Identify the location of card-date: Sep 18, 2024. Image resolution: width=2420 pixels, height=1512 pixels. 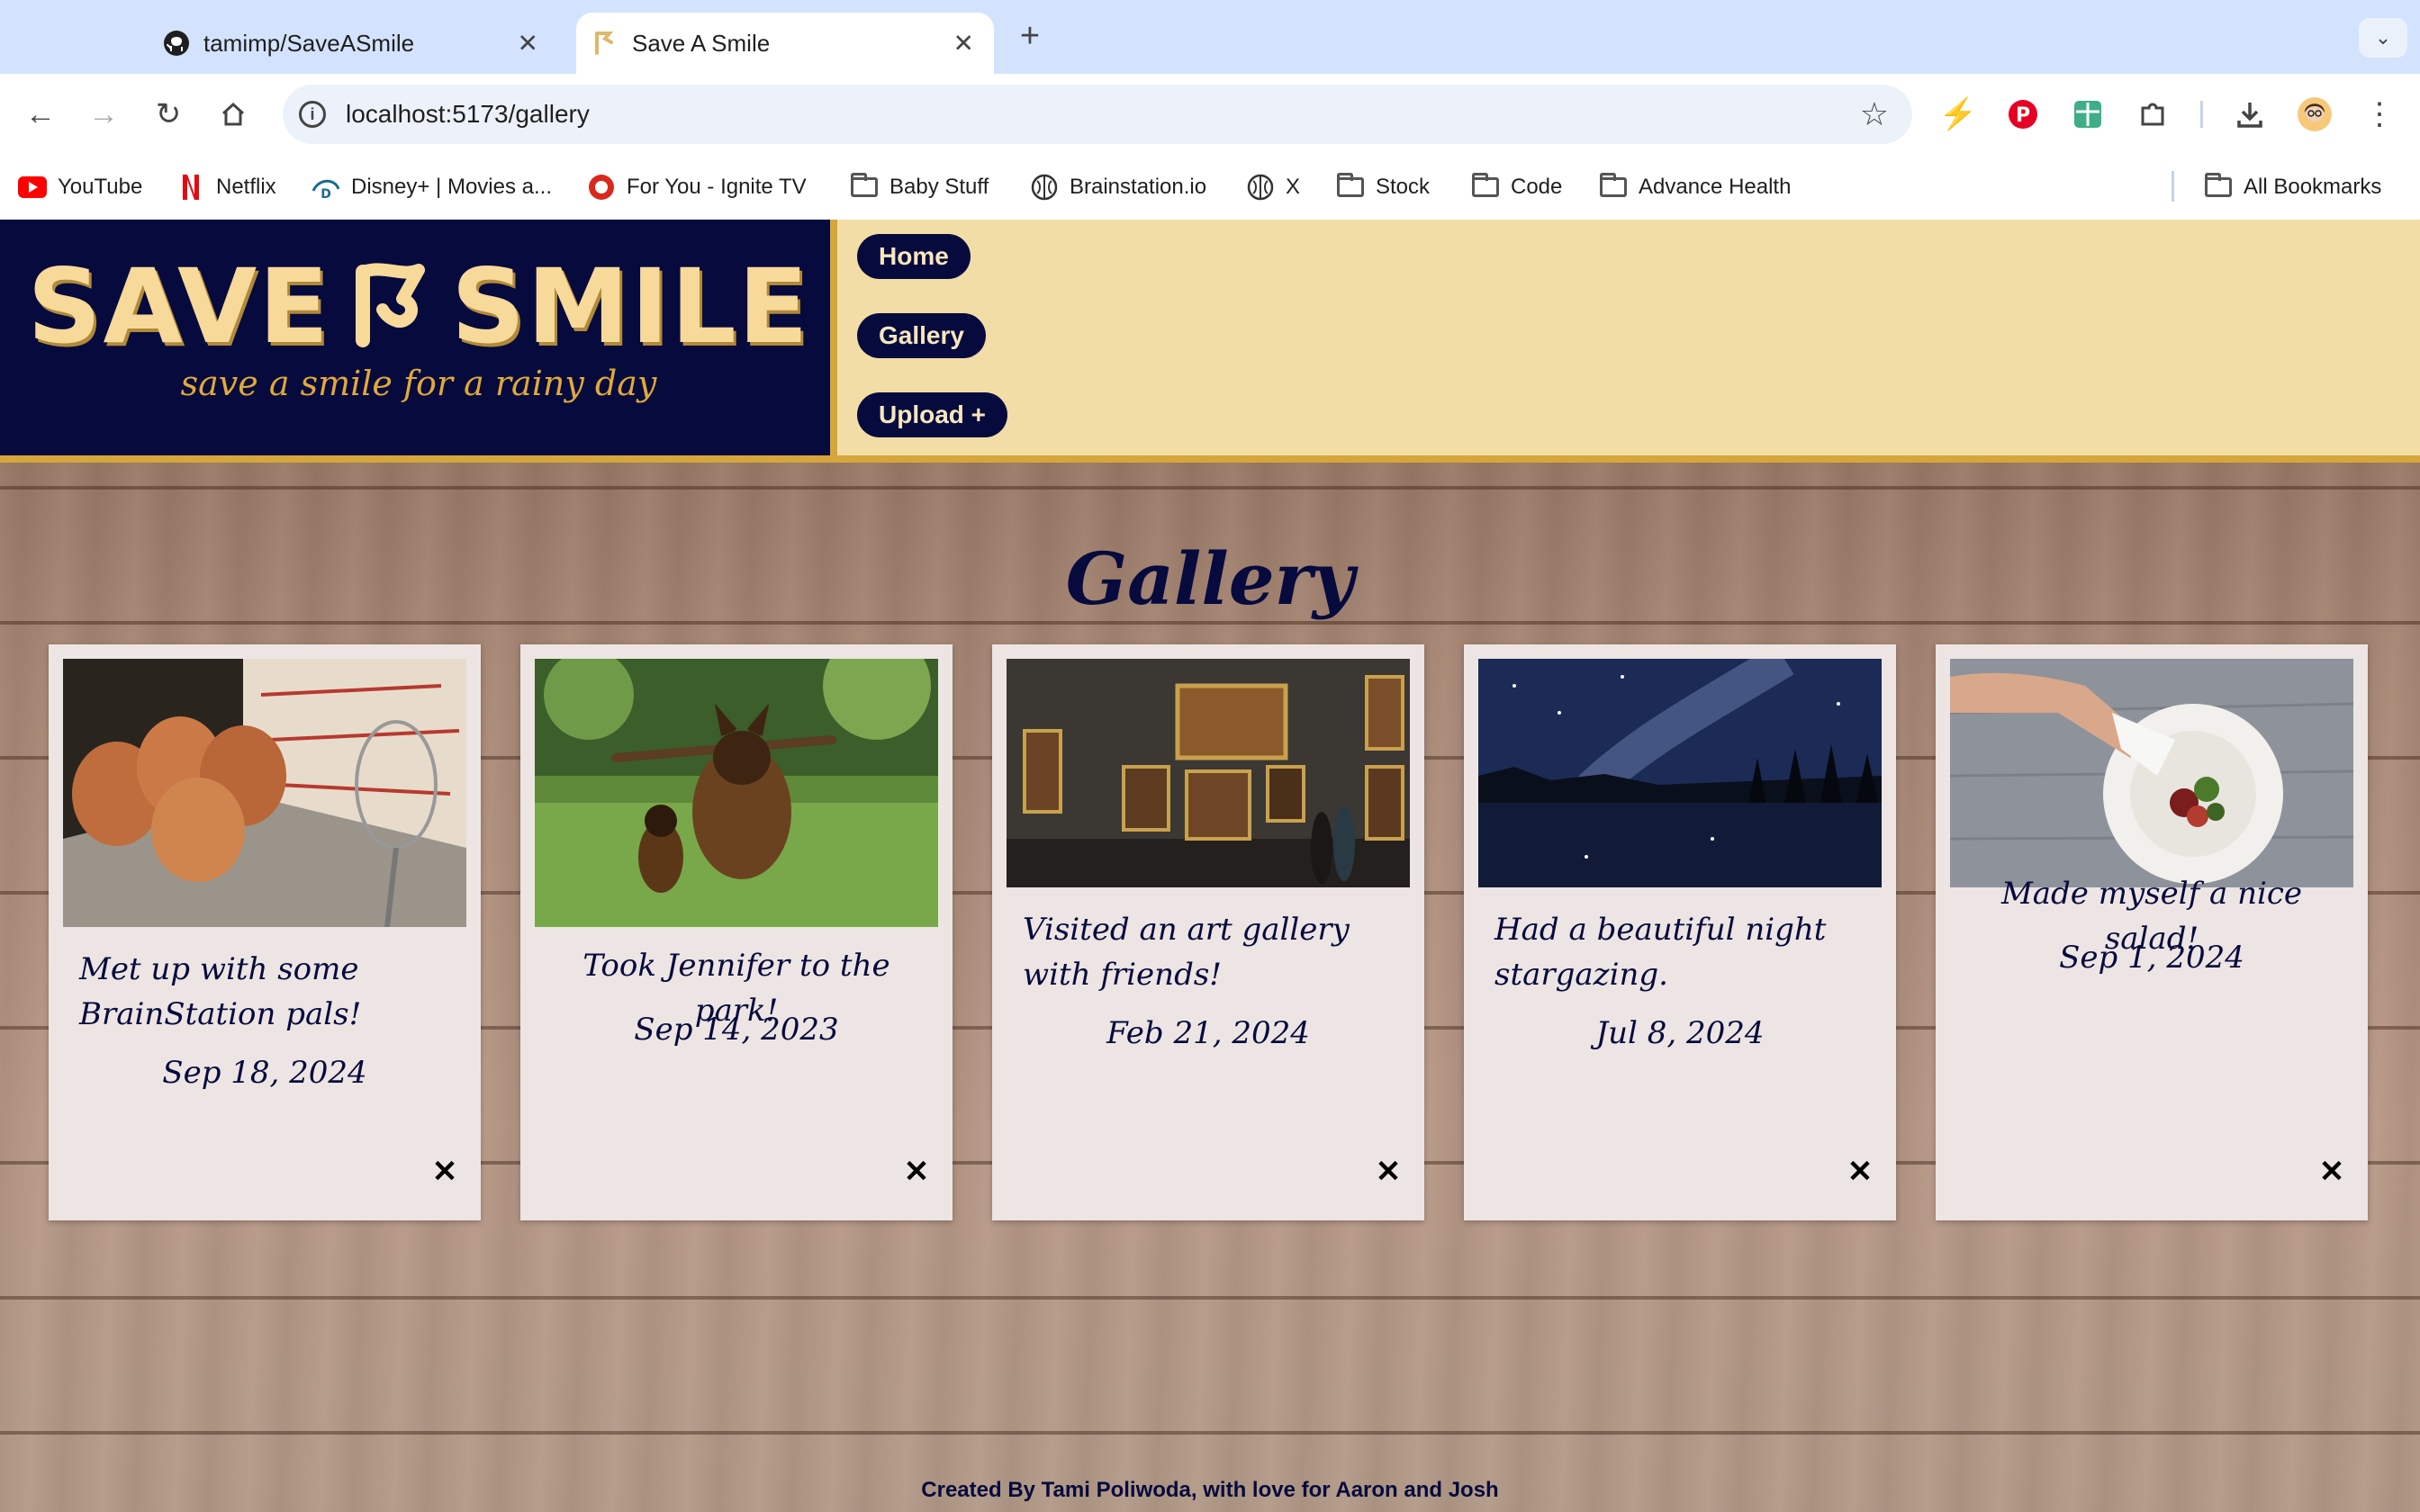
(264, 1073).